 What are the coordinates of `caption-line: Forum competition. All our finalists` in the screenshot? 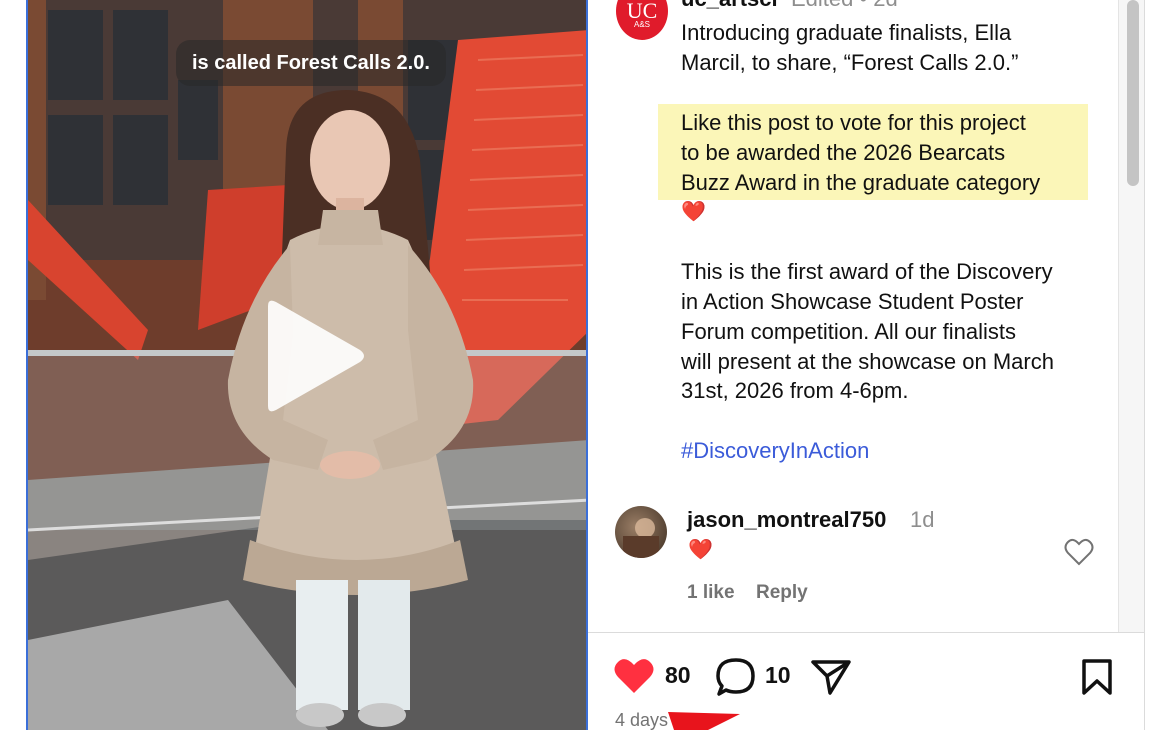 It's located at (849, 331).